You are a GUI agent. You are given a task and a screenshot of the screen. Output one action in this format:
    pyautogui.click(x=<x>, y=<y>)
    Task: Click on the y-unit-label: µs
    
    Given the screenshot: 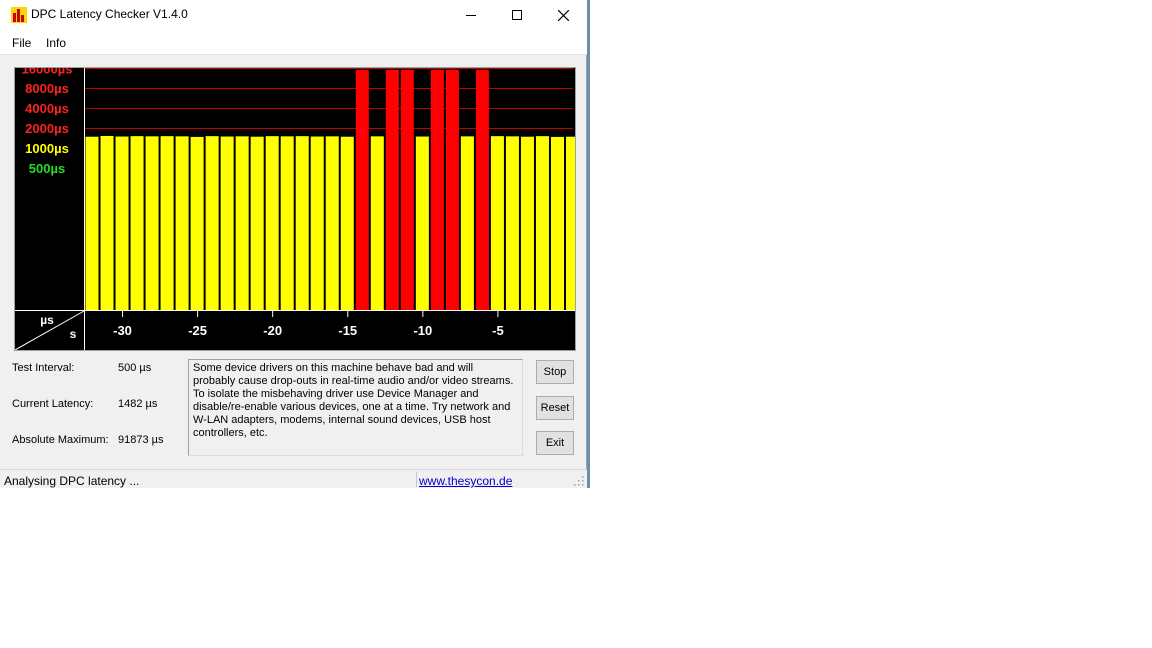 What is the action you would take?
    pyautogui.click(x=47, y=320)
    